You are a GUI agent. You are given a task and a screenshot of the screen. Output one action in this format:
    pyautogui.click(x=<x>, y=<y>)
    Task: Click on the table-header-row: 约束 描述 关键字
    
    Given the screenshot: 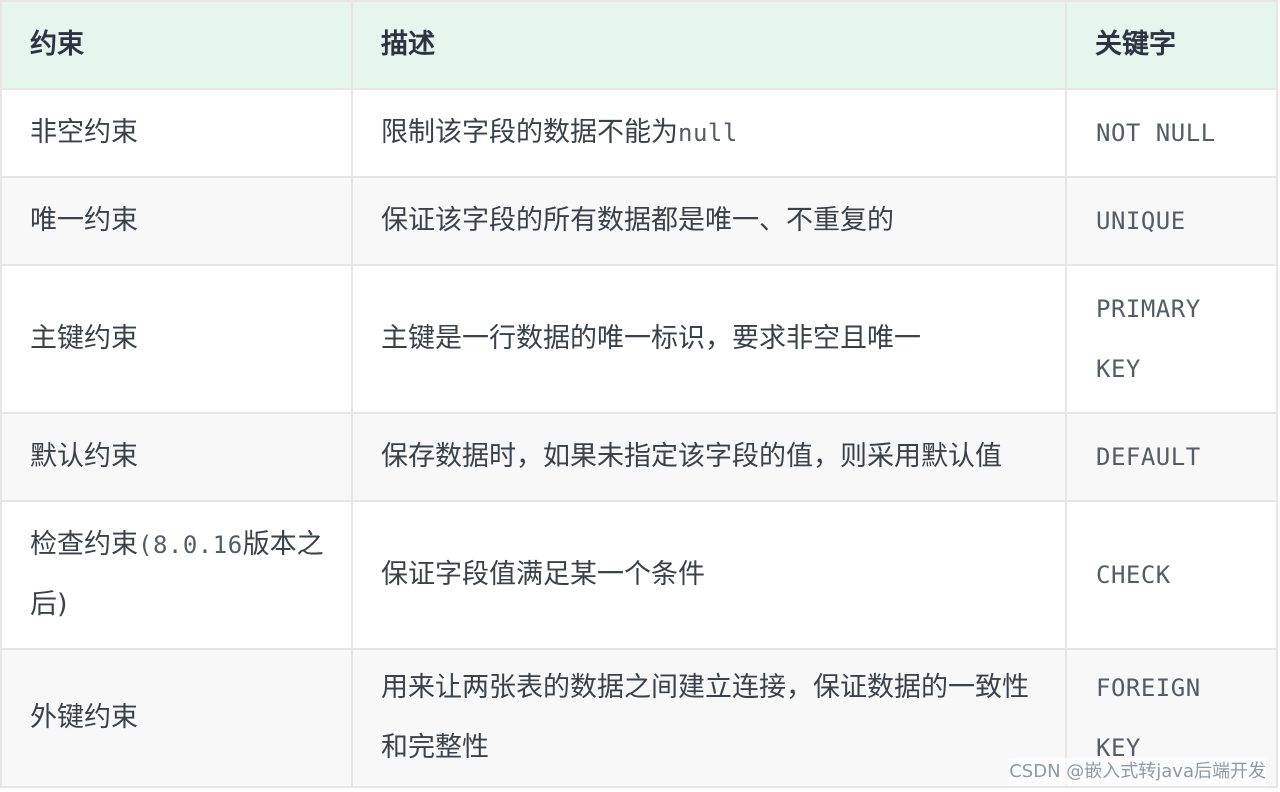 What is the action you would take?
    pyautogui.click(x=639, y=45)
    